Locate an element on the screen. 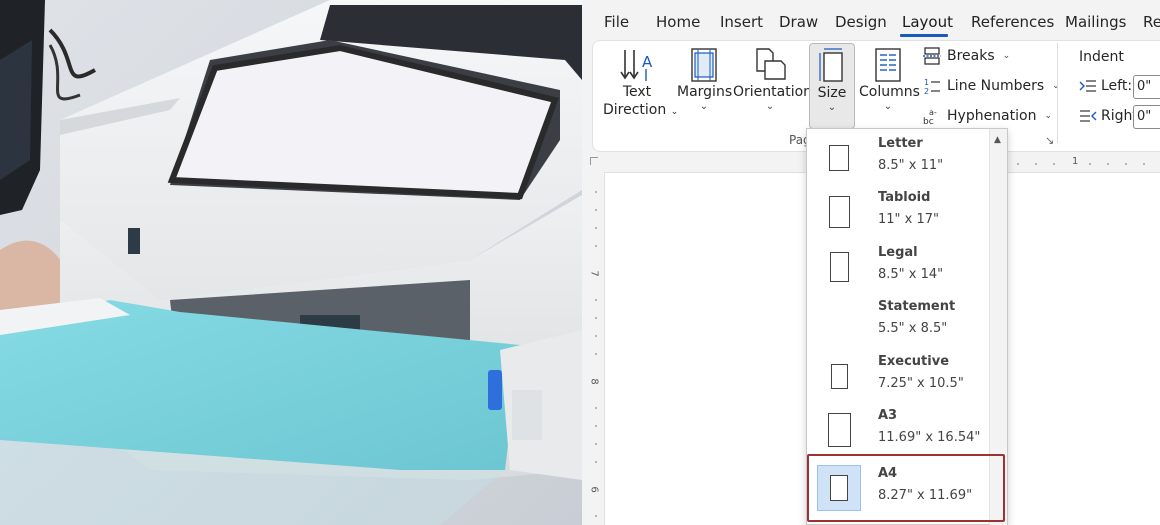  page-a3-icon is located at coordinates (839, 430).